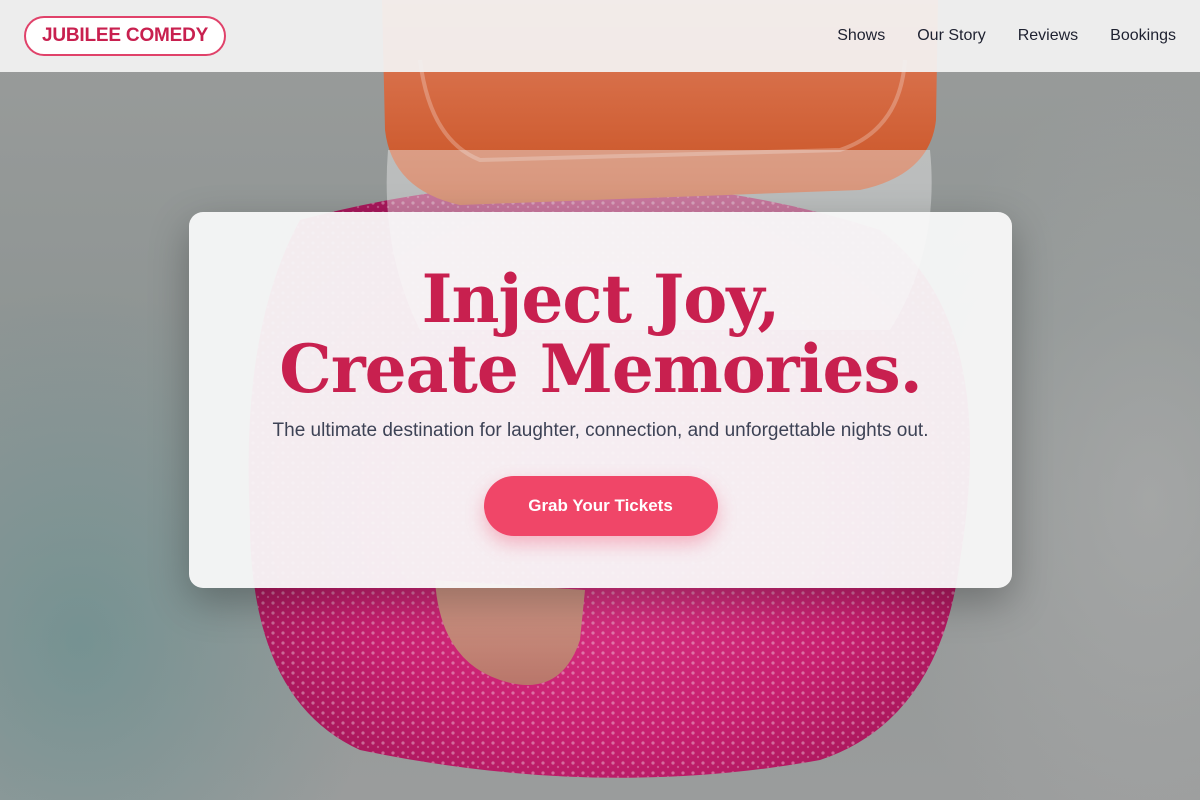 This screenshot has width=1200, height=800. What do you see at coordinates (600, 506) in the screenshot?
I see `grab-tickets-button: Grab Your Tickets` at bounding box center [600, 506].